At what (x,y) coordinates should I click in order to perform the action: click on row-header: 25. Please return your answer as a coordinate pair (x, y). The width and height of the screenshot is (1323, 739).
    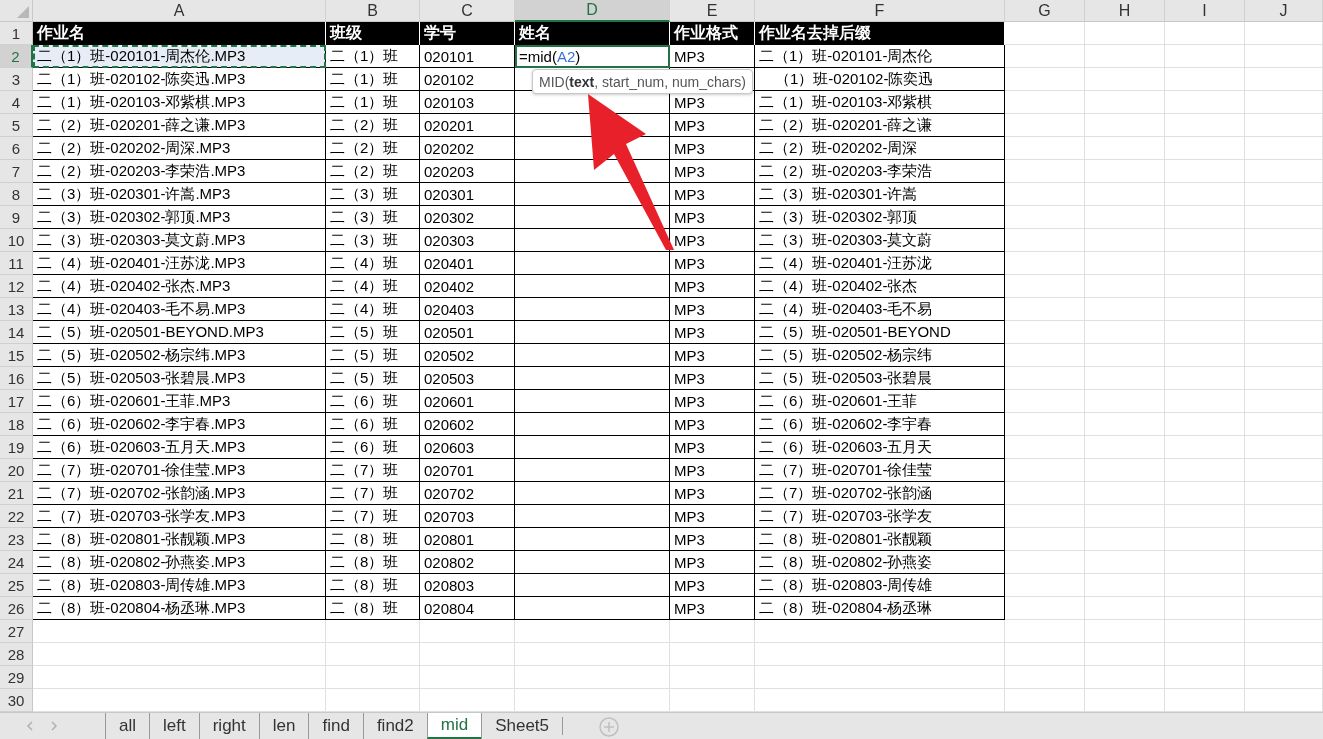
    Looking at the image, I should click on (16, 585).